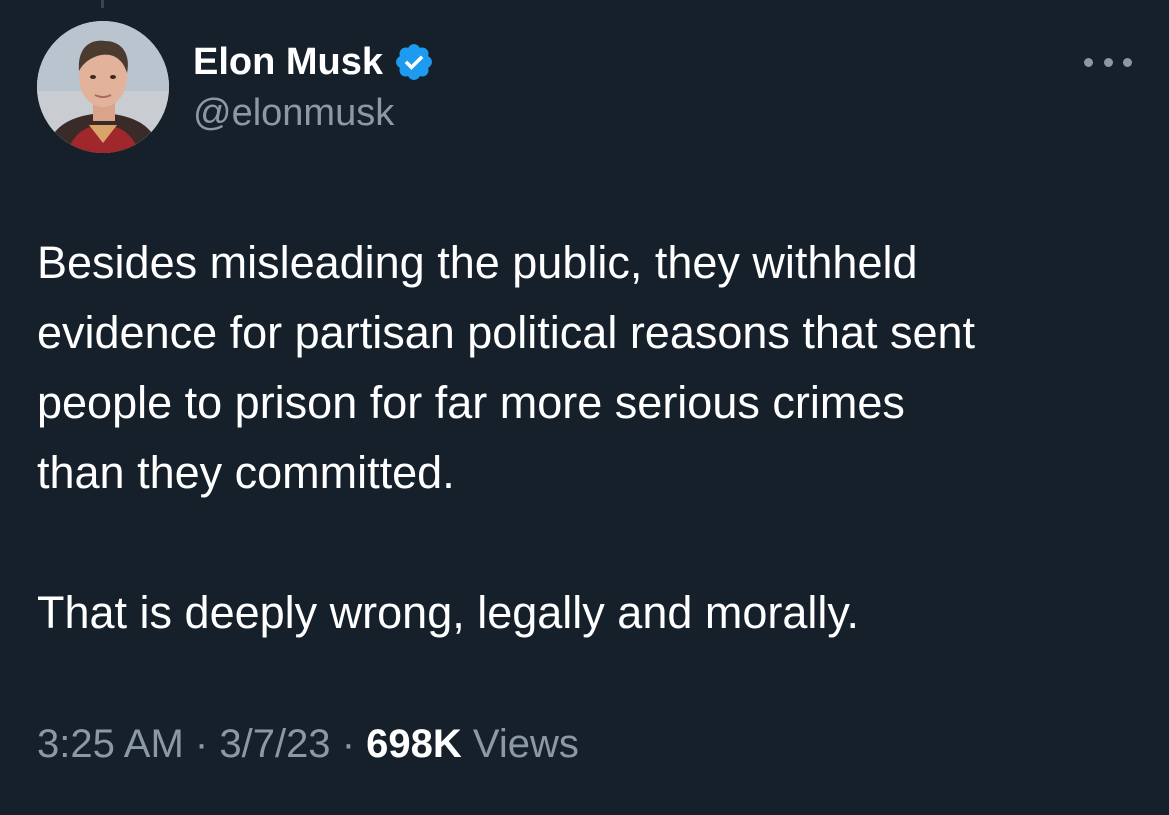  Describe the element at coordinates (288, 62) in the screenshot. I see `author-display-name: Elon Musk` at that location.